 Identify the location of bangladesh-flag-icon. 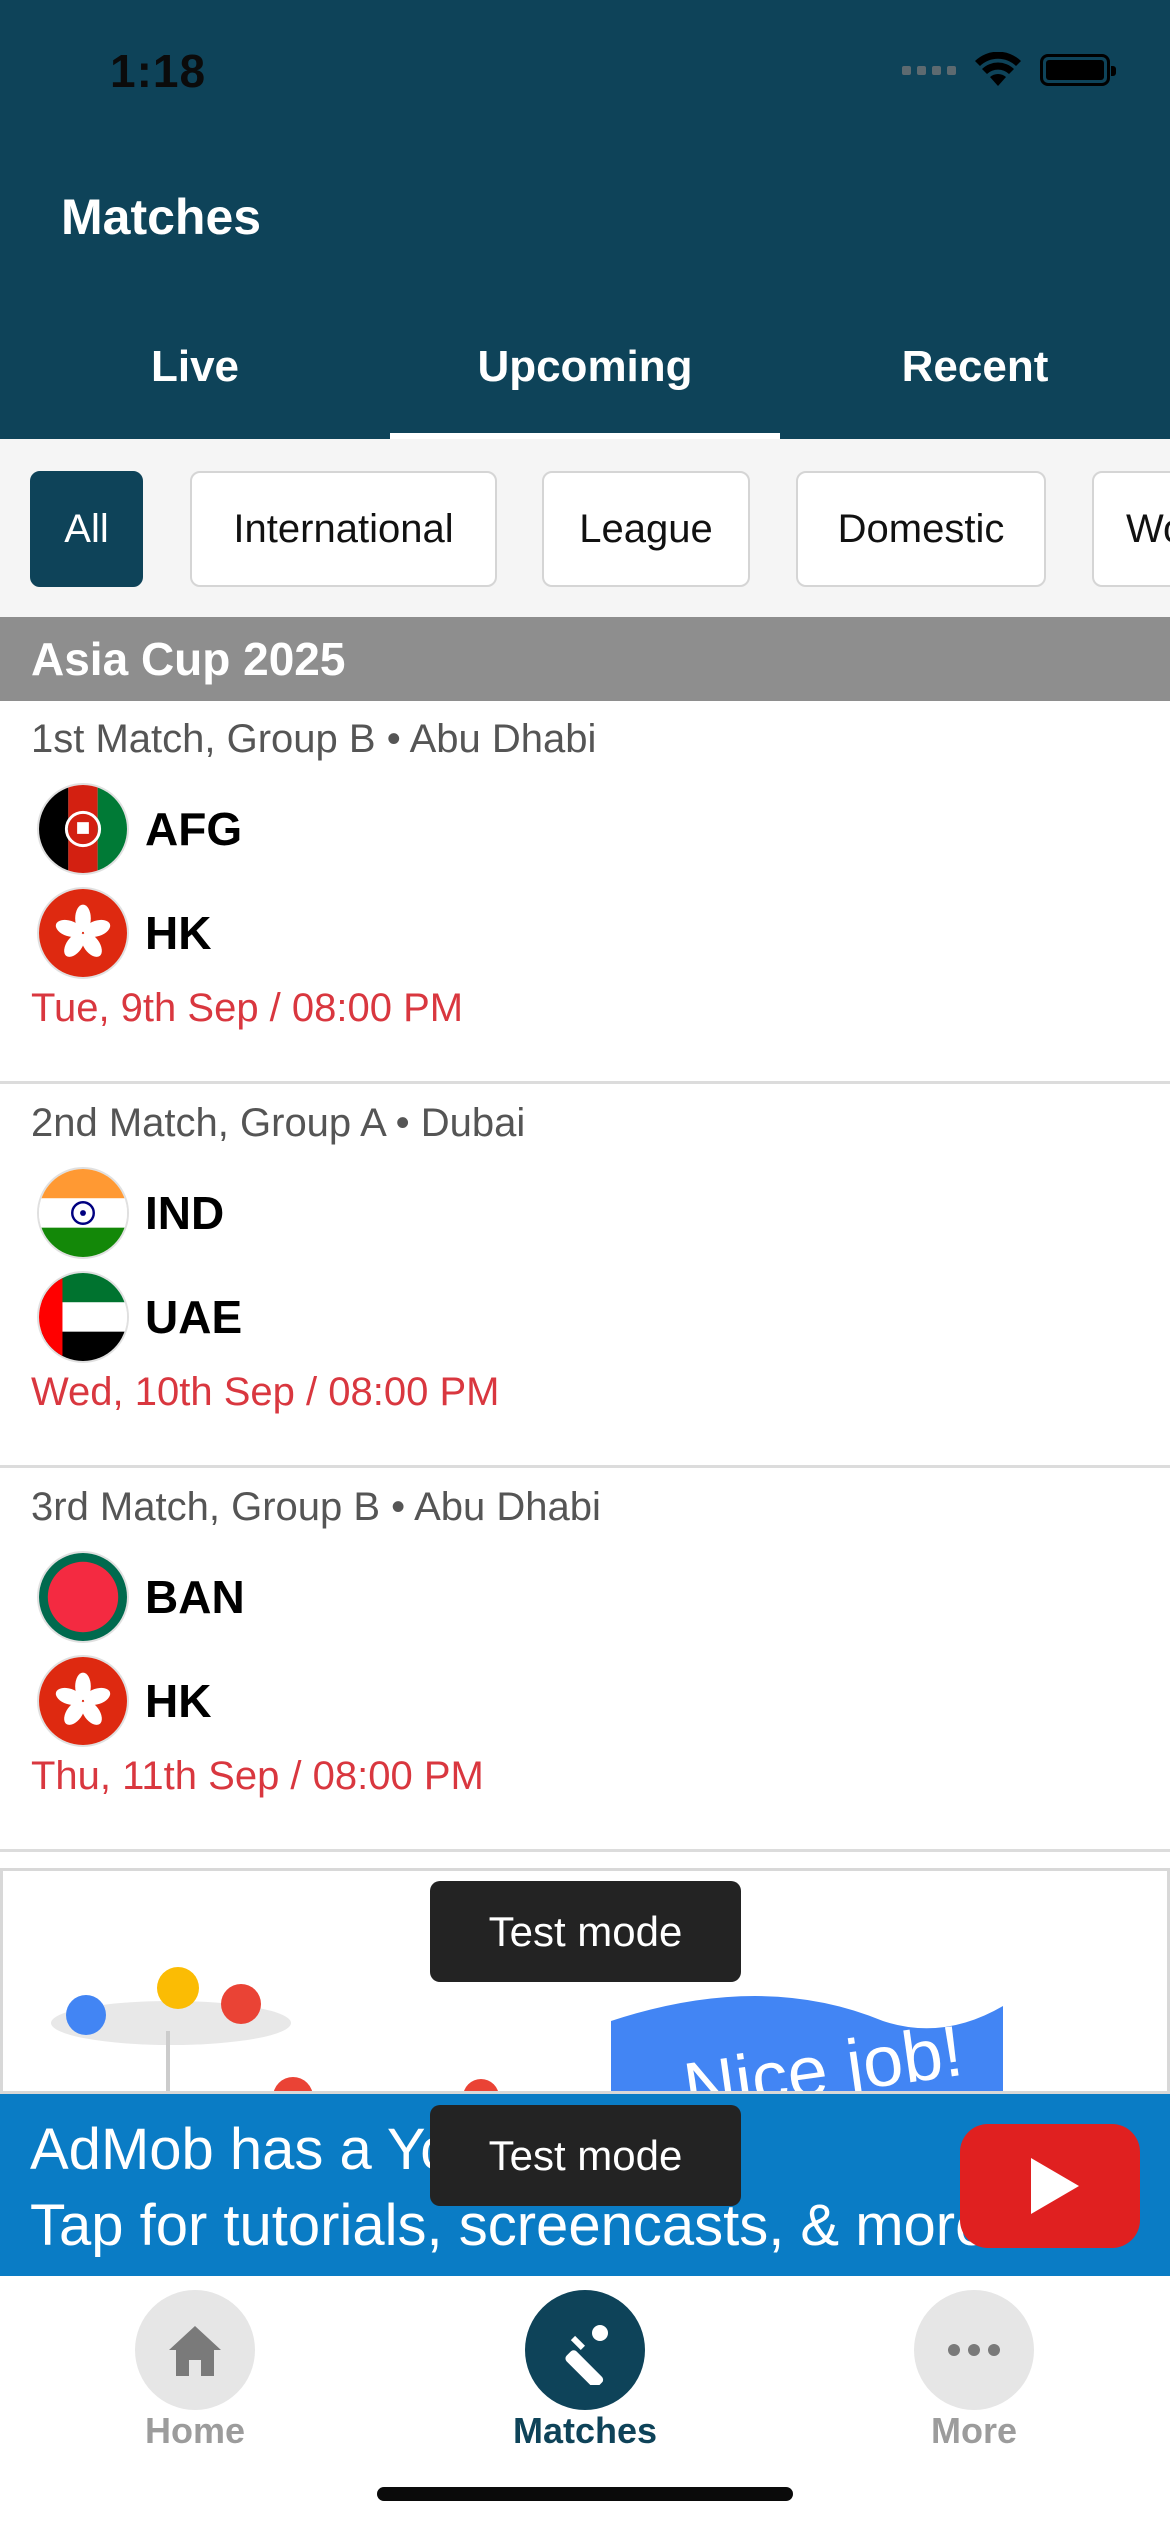
(83, 1597).